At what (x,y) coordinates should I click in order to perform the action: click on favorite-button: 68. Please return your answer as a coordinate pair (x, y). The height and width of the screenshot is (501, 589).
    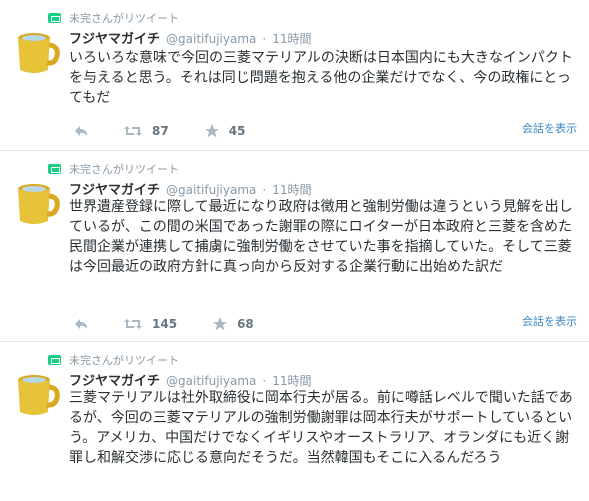
    Looking at the image, I should click on (233, 324).